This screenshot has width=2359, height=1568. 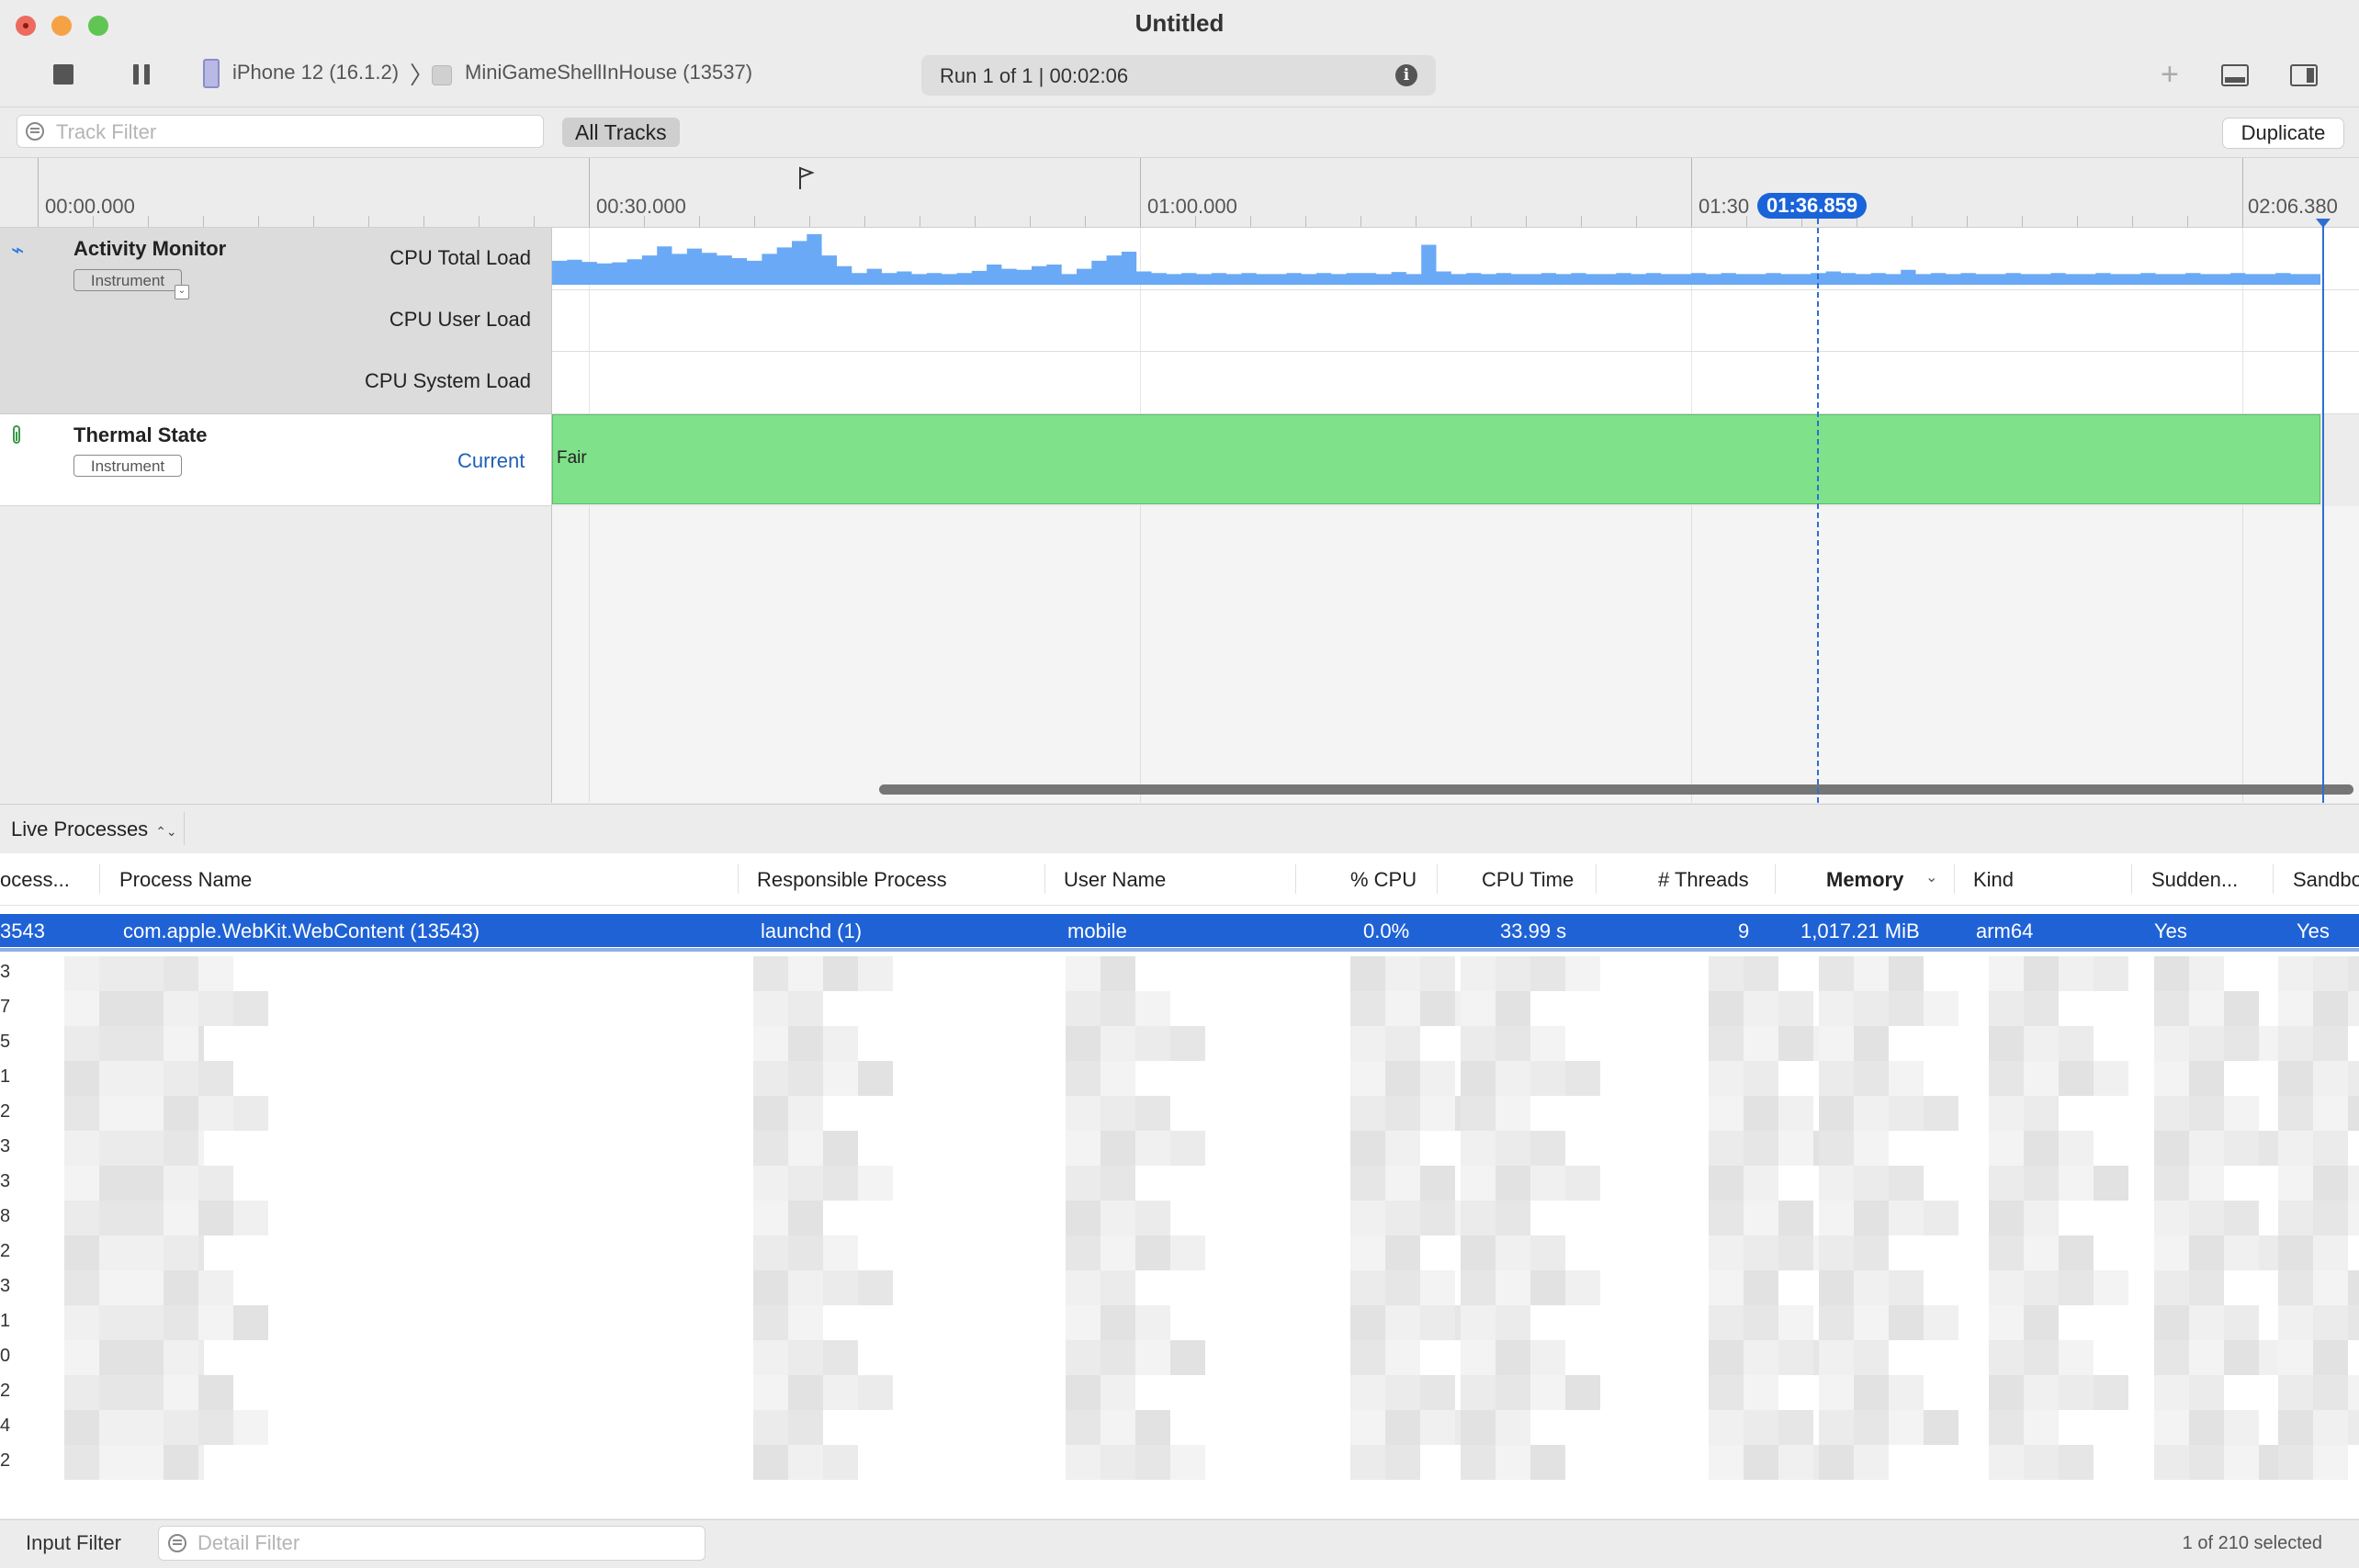 What do you see at coordinates (852, 880) in the screenshot?
I see `column-header-responsible-process: Responsible Process` at bounding box center [852, 880].